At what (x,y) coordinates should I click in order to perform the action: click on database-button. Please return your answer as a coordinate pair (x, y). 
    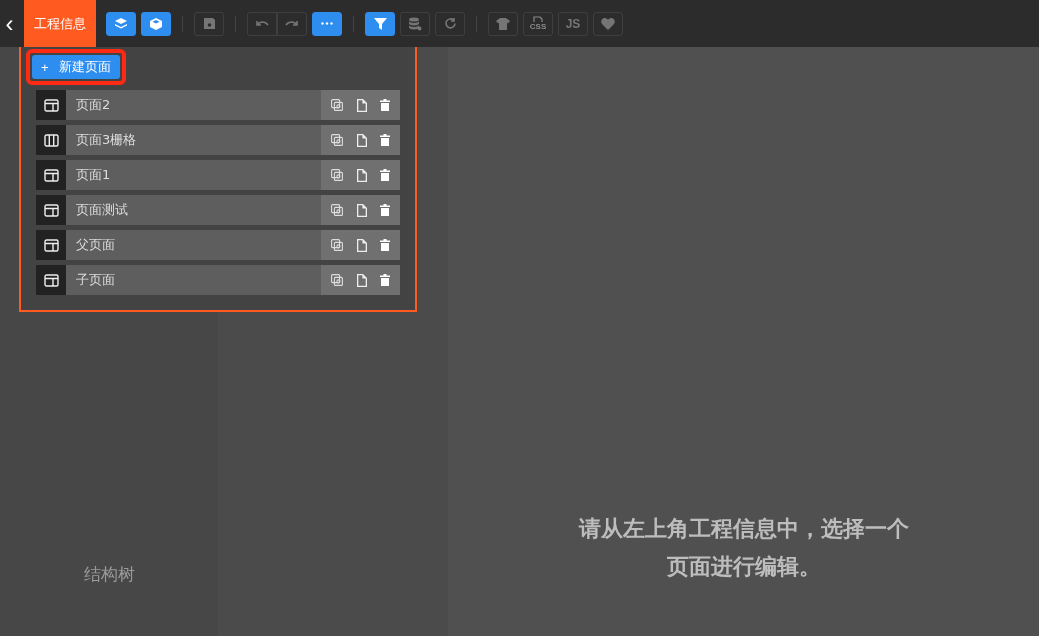
    Looking at the image, I should click on (415, 23).